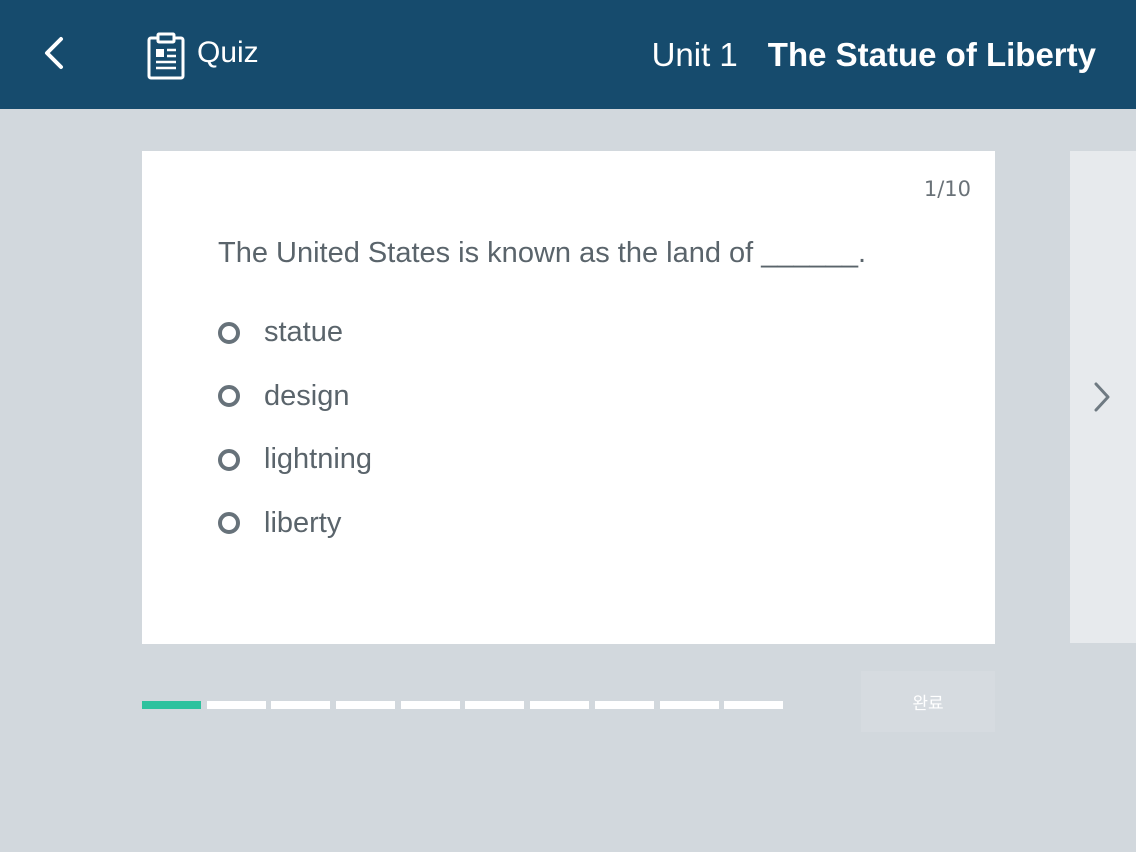  Describe the element at coordinates (947, 189) in the screenshot. I see `question-counter: 1/10` at that location.